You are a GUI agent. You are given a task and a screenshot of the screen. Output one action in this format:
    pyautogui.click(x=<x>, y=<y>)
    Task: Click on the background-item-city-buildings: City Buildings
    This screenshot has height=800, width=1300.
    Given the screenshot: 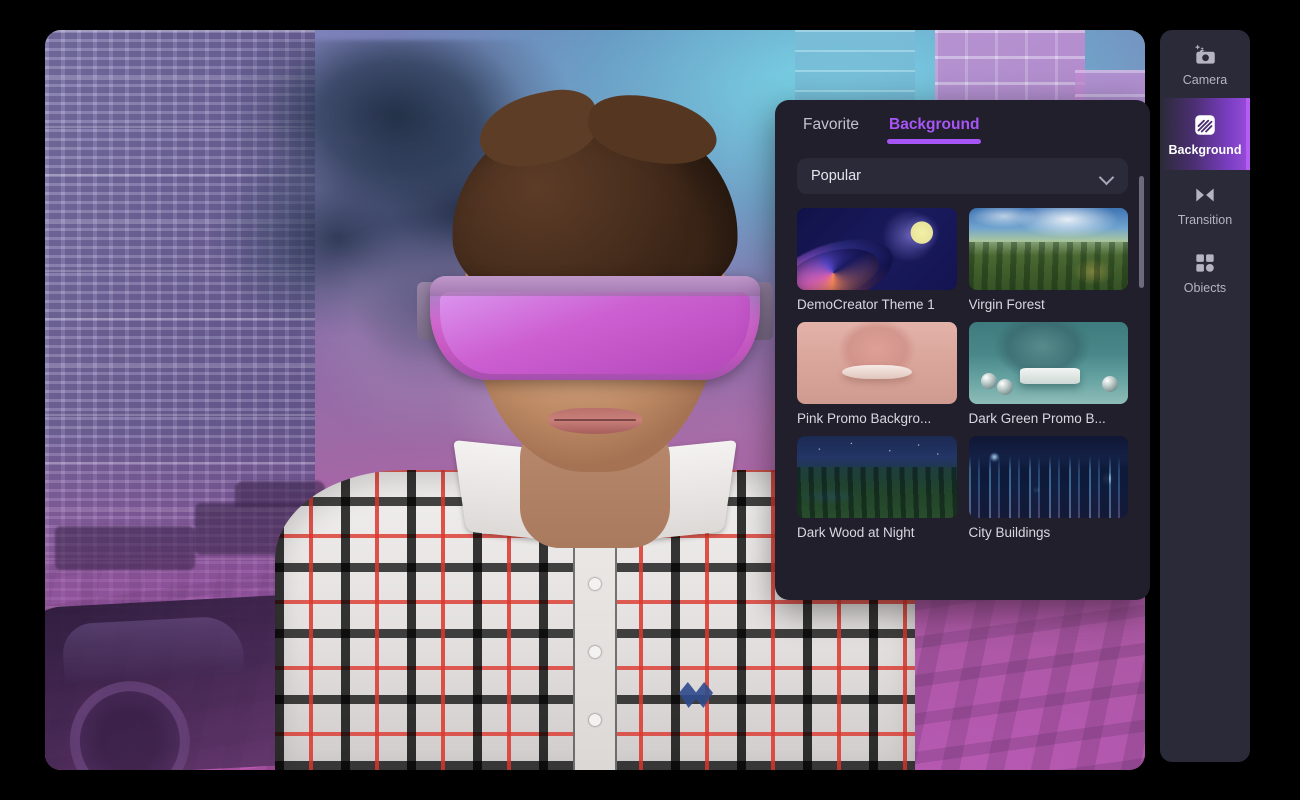 What is the action you would take?
    pyautogui.click(x=1048, y=488)
    